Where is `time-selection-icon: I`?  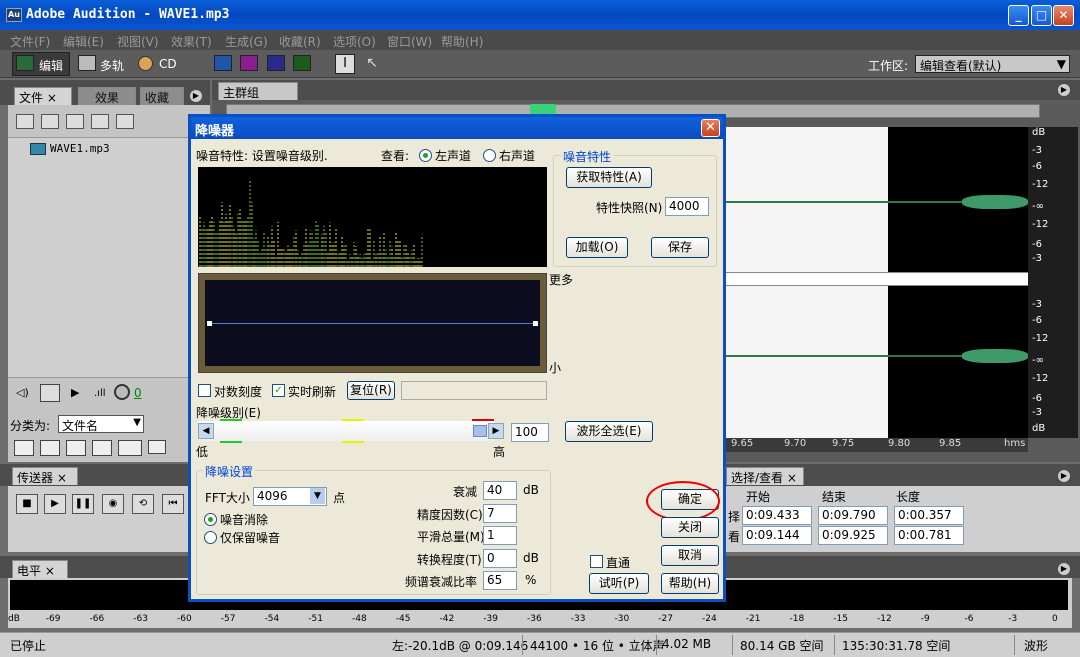 time-selection-icon: I is located at coordinates (345, 64).